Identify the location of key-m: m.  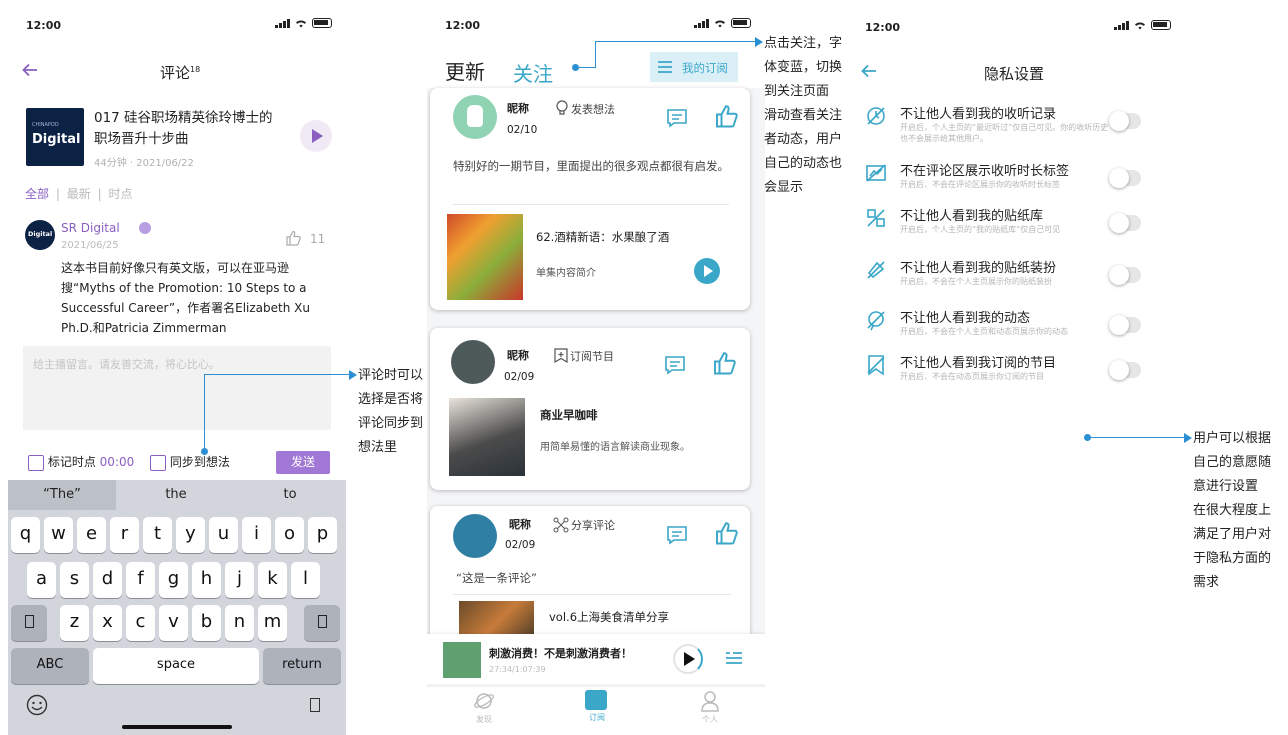
(272, 623).